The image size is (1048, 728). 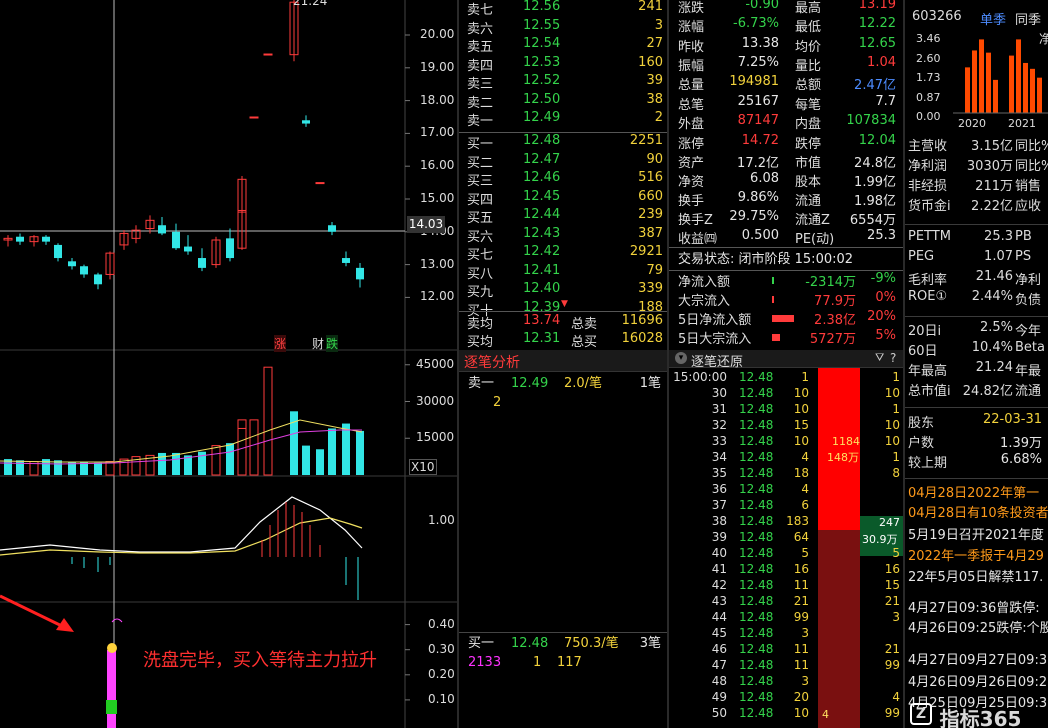 I want to click on bid-price: 12.48, so click(x=542, y=140).